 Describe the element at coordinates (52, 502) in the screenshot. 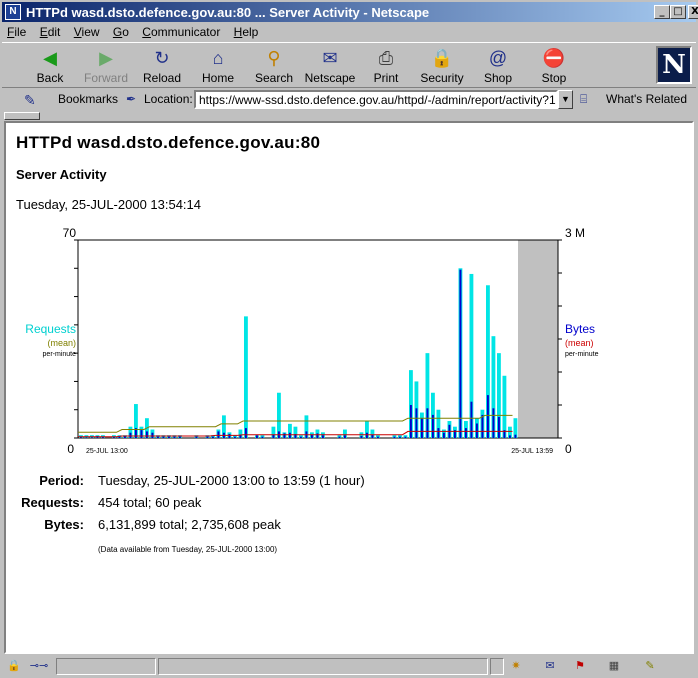

I see `stat-requests-key: Requests:` at that location.